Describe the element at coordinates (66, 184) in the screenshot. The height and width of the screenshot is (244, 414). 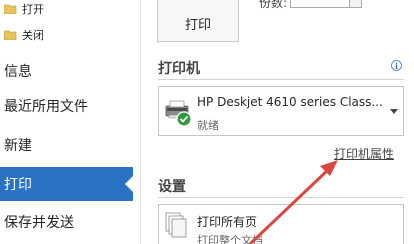
I see `nav-print: 打印` at that location.